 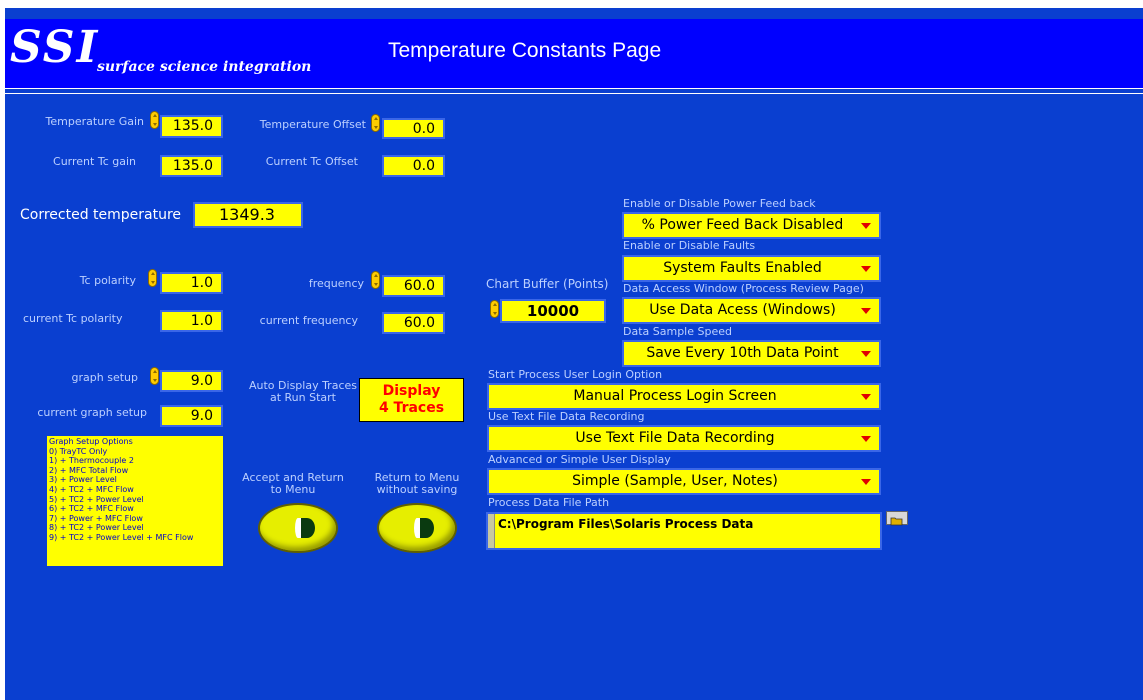 I want to click on current-tc-gain-label: Current Tc gain, so click(x=94, y=161).